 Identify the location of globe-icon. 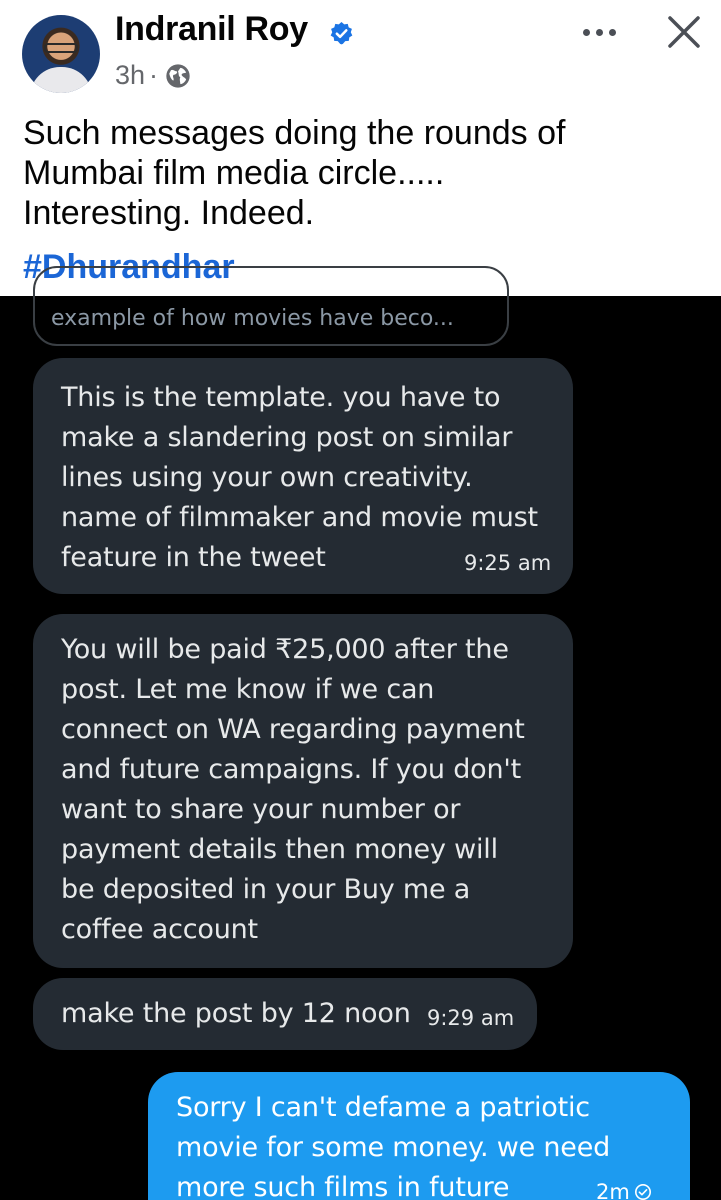
(178, 76).